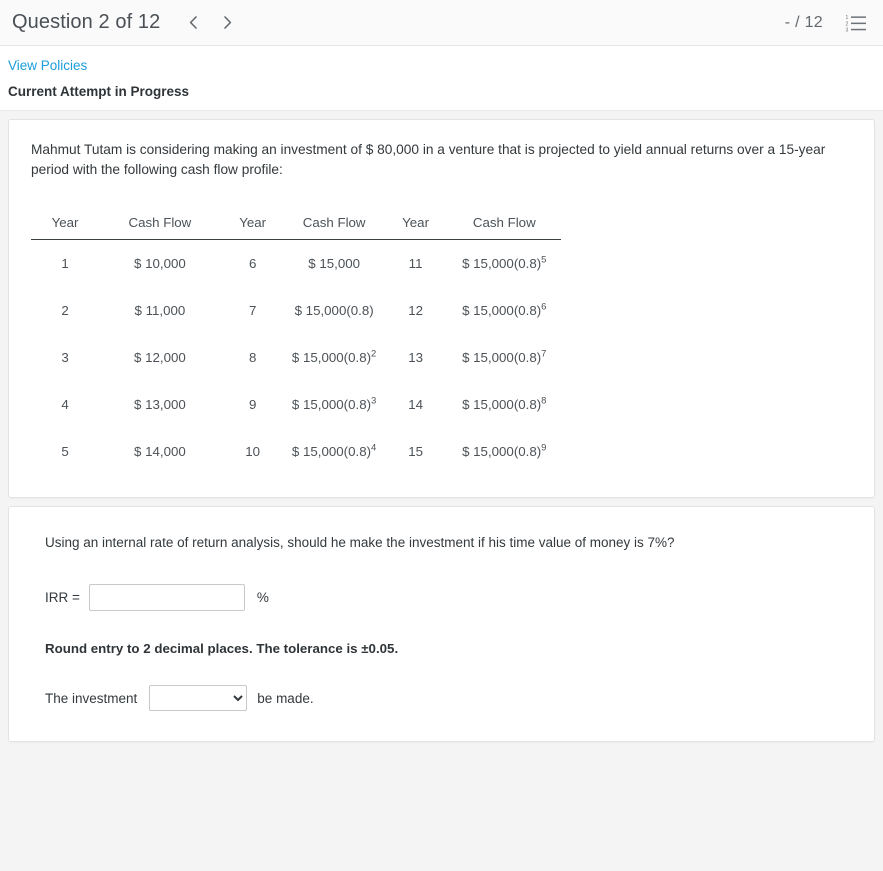  I want to click on cell-cashflow-3: $ 15,000(0.8)7, so click(504, 356).